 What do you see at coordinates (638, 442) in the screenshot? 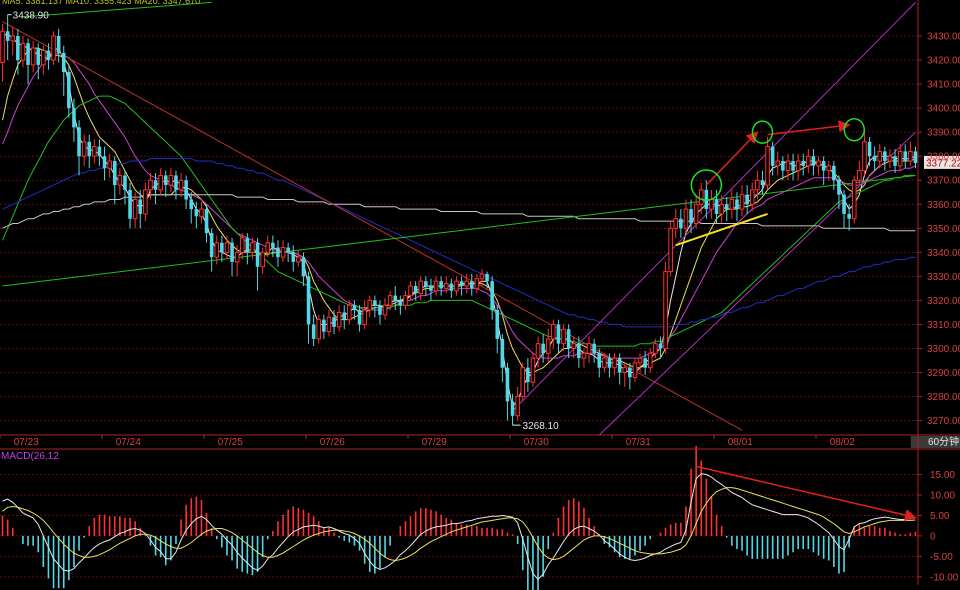
I see `date-label: 07/31` at bounding box center [638, 442].